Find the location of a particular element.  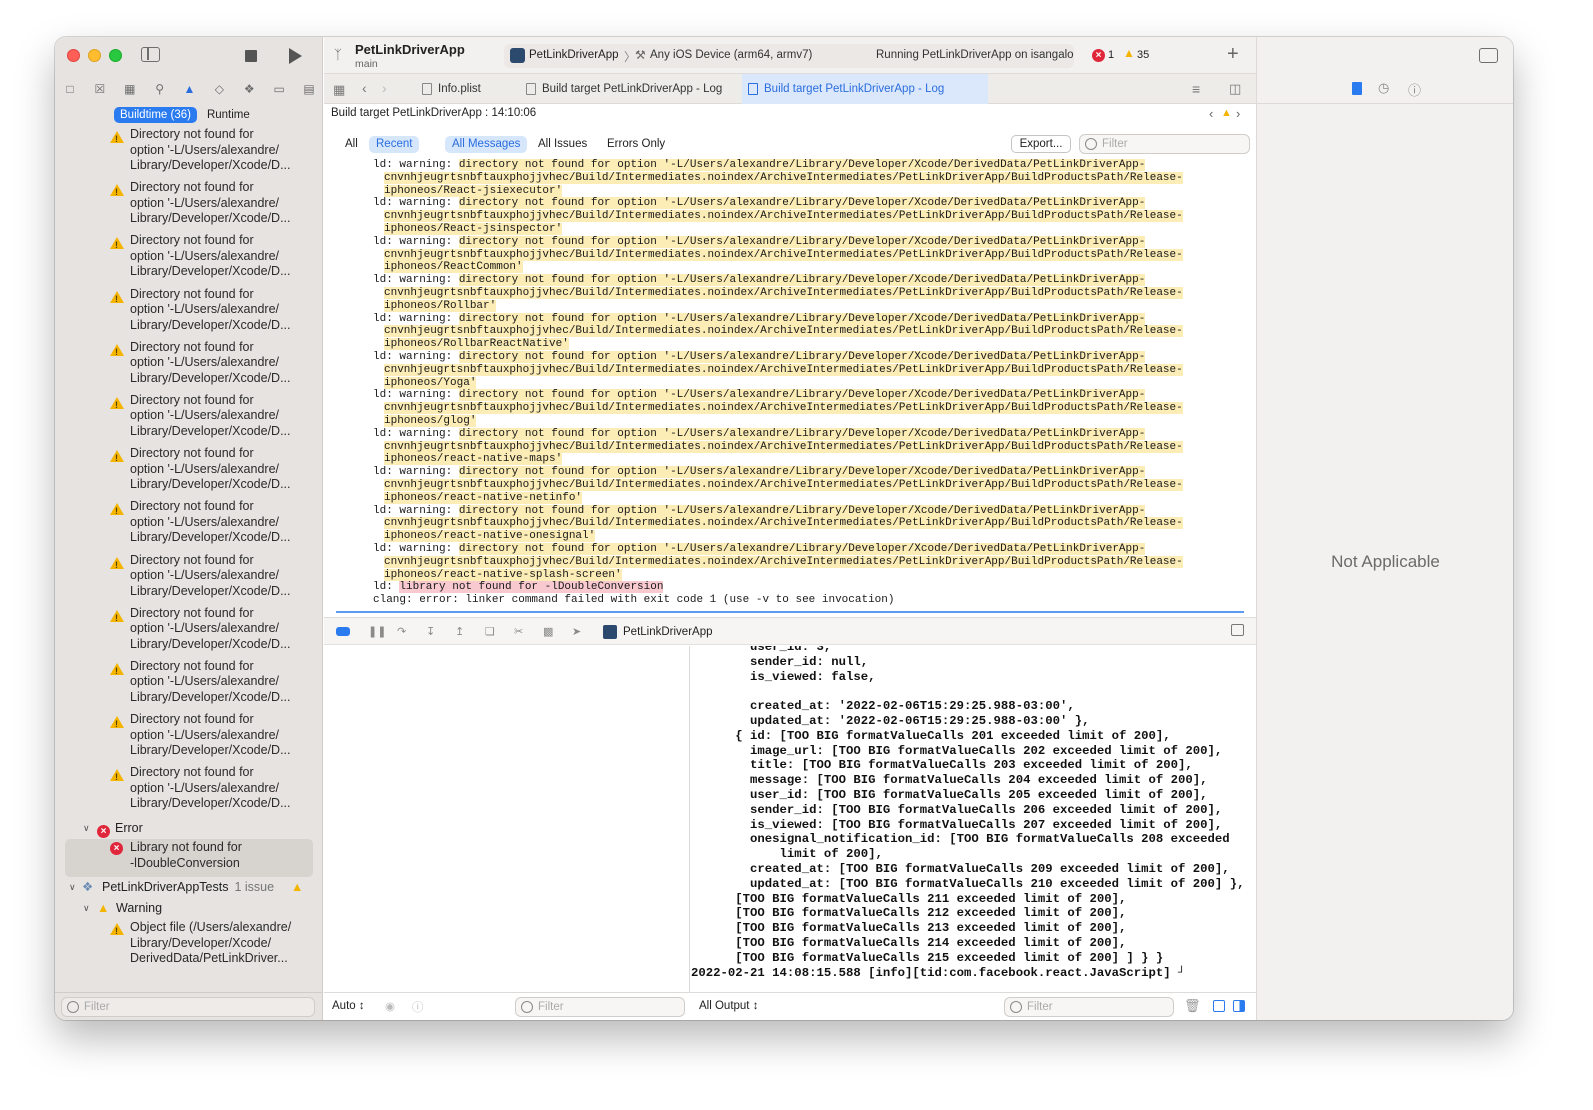

source-control-icon: ☒ is located at coordinates (100, 89).